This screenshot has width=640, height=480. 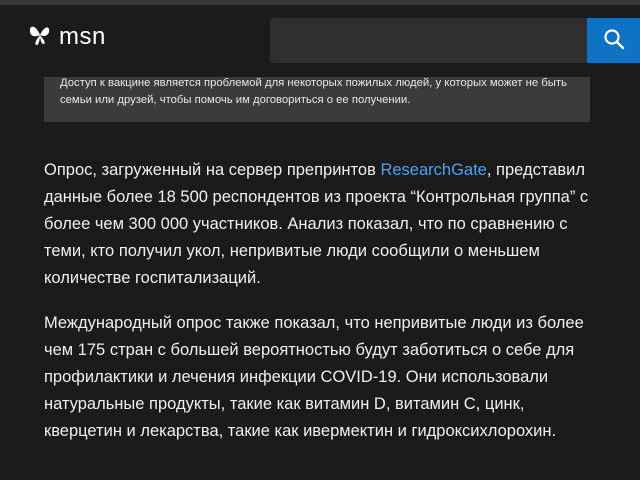 What do you see at coordinates (82, 36) in the screenshot?
I see `logo-text: msn` at bounding box center [82, 36].